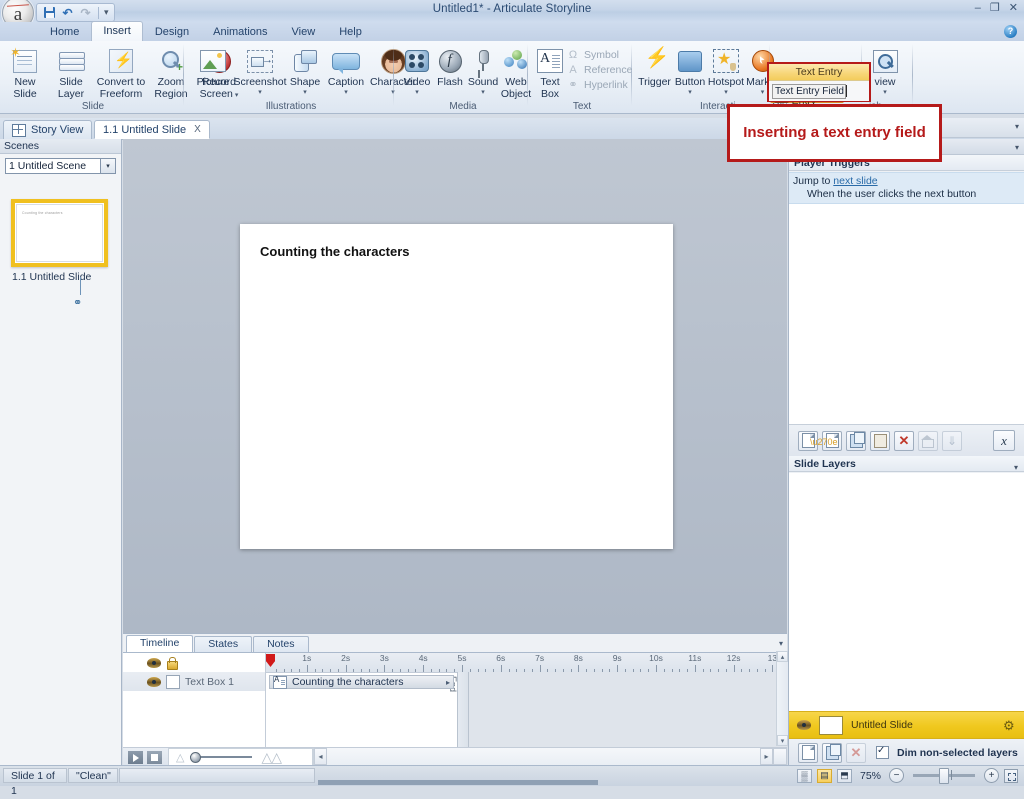 This screenshot has height=799, width=1024. I want to click on tab-notes: Notes, so click(281, 644).